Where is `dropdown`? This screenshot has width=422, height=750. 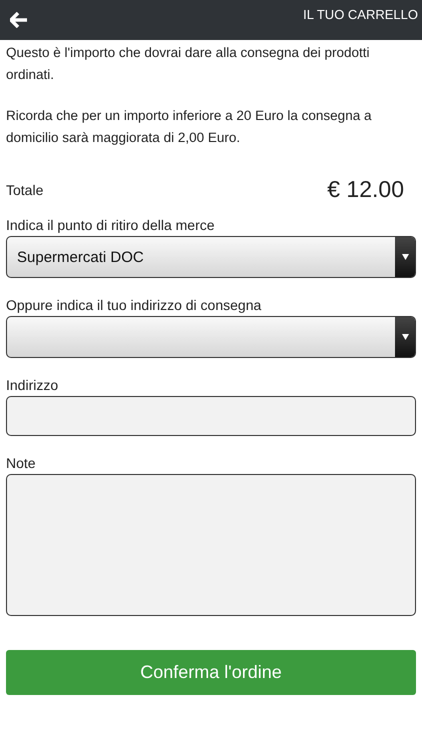
dropdown is located at coordinates (211, 337).